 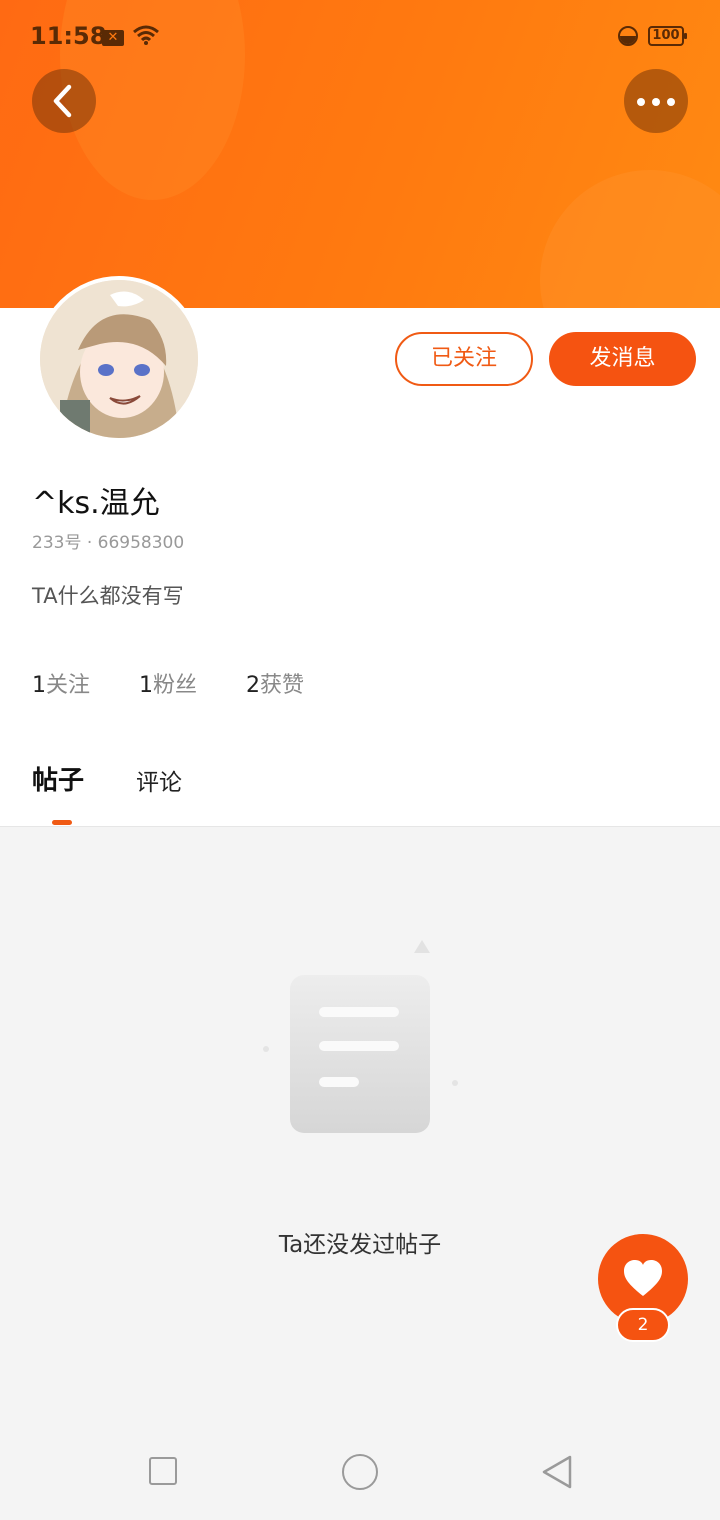 I want to click on following-button: 已关注, so click(x=464, y=359).